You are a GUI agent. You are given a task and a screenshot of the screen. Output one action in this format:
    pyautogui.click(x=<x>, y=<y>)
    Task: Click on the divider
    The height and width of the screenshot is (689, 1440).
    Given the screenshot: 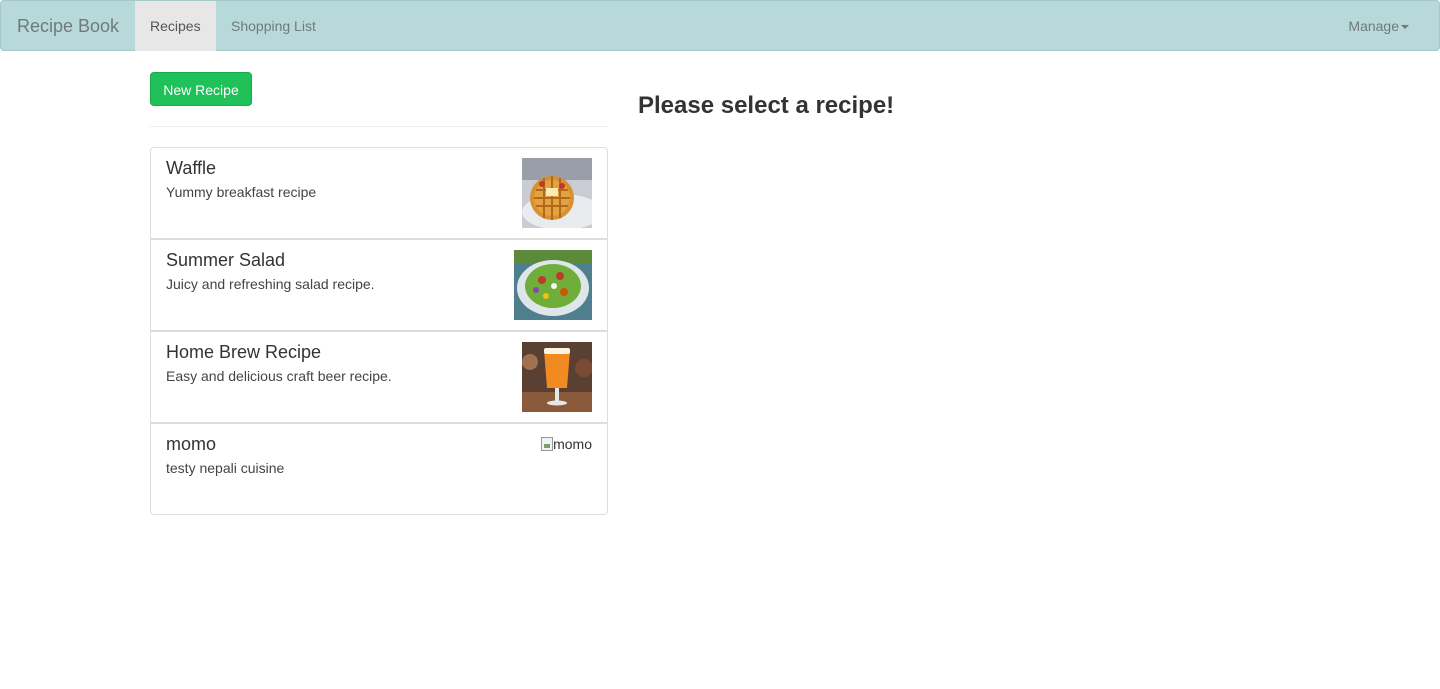 What is the action you would take?
    pyautogui.click(x=379, y=126)
    